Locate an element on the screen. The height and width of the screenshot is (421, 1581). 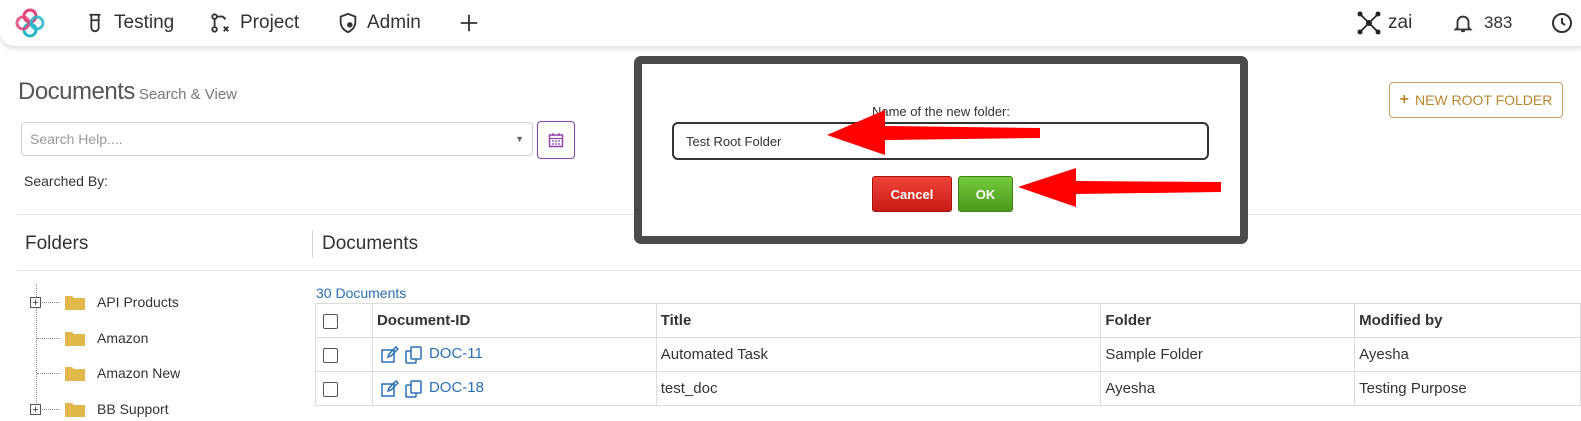
new-root-folder-button: + NEW ROOT FOLDER is located at coordinates (1476, 100).